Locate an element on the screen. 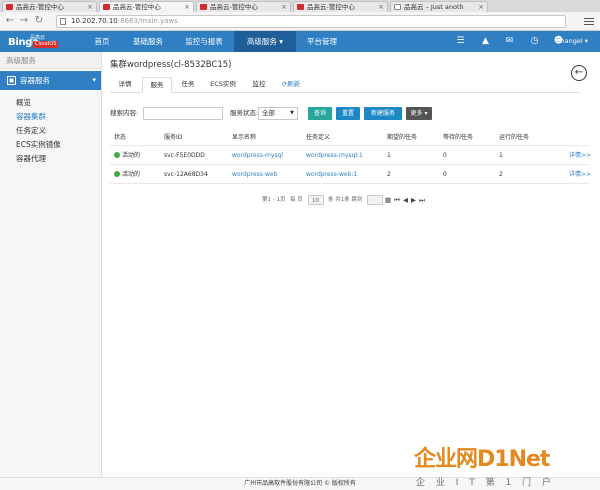 Image resolution: width=600 pixels, height=490 pixels. nav-home: 首页 is located at coordinates (102, 41).